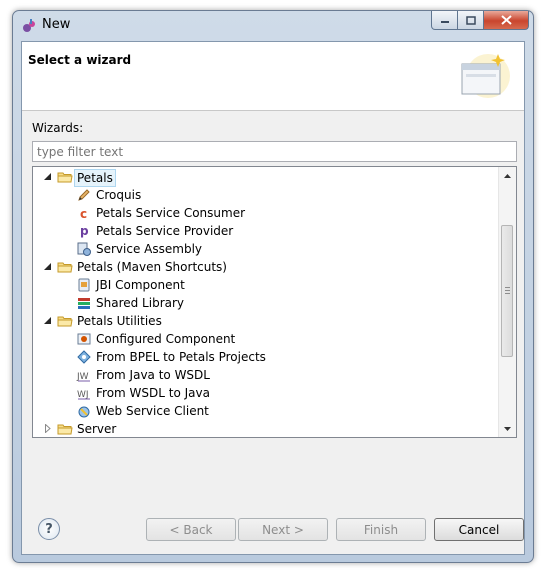 The width and height of the screenshot is (551, 573). Describe the element at coordinates (80, 60) in the screenshot. I see `page-title: Select a wizard` at that location.